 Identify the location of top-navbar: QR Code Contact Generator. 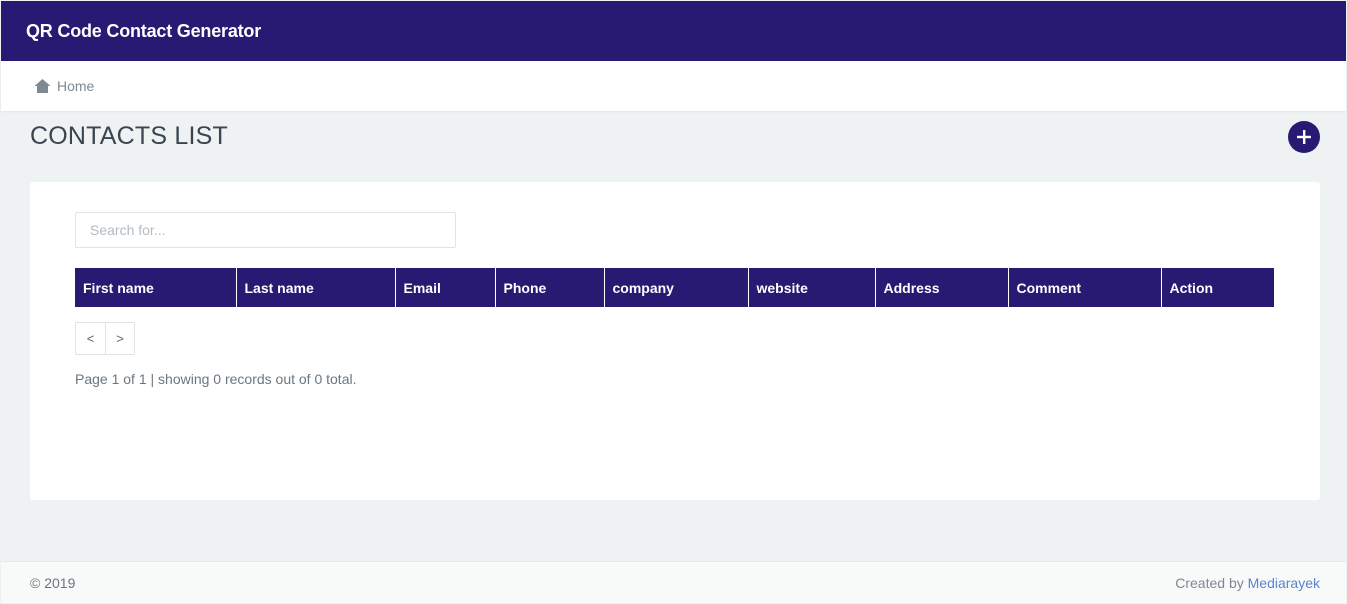
(673, 31).